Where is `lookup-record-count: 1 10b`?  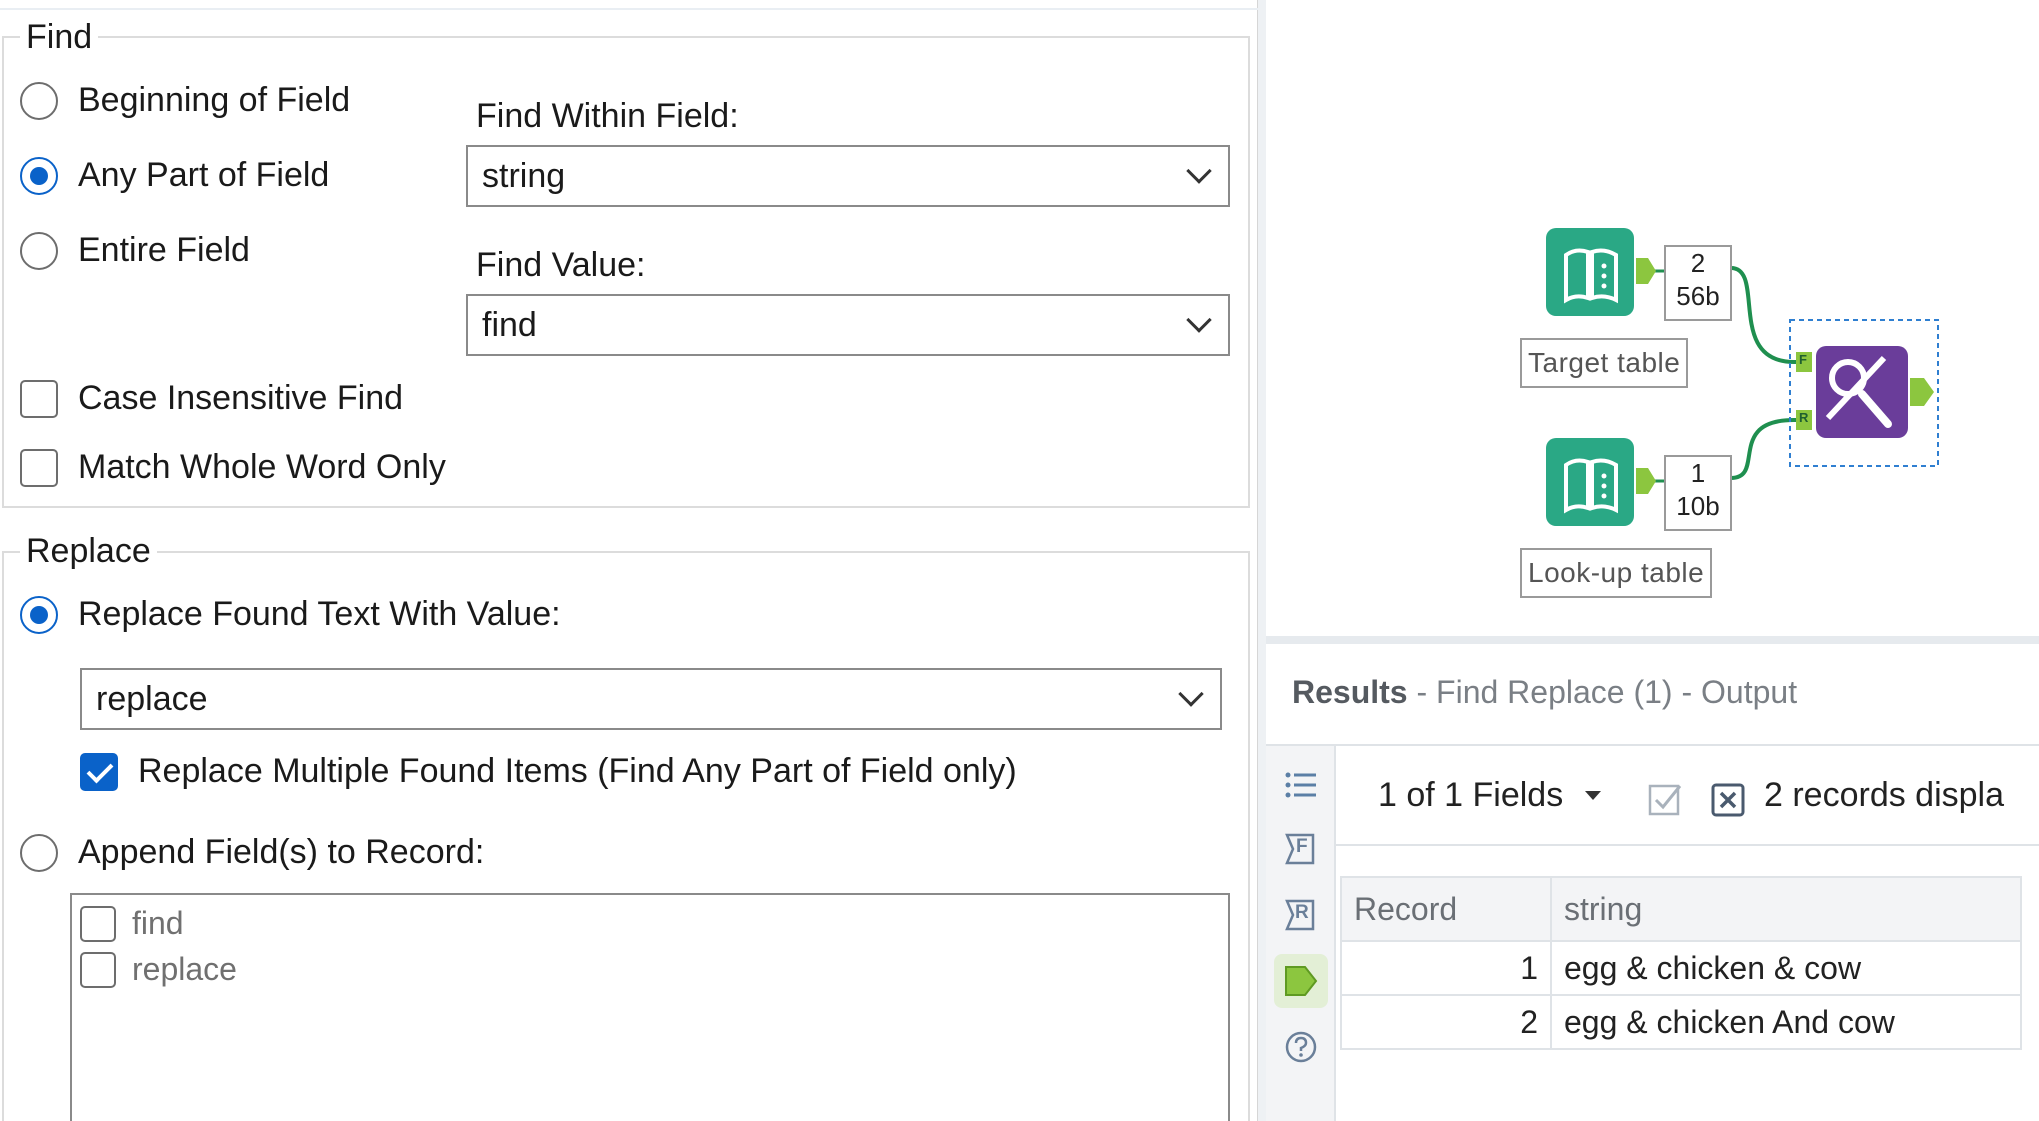 lookup-record-count: 1 10b is located at coordinates (1698, 493).